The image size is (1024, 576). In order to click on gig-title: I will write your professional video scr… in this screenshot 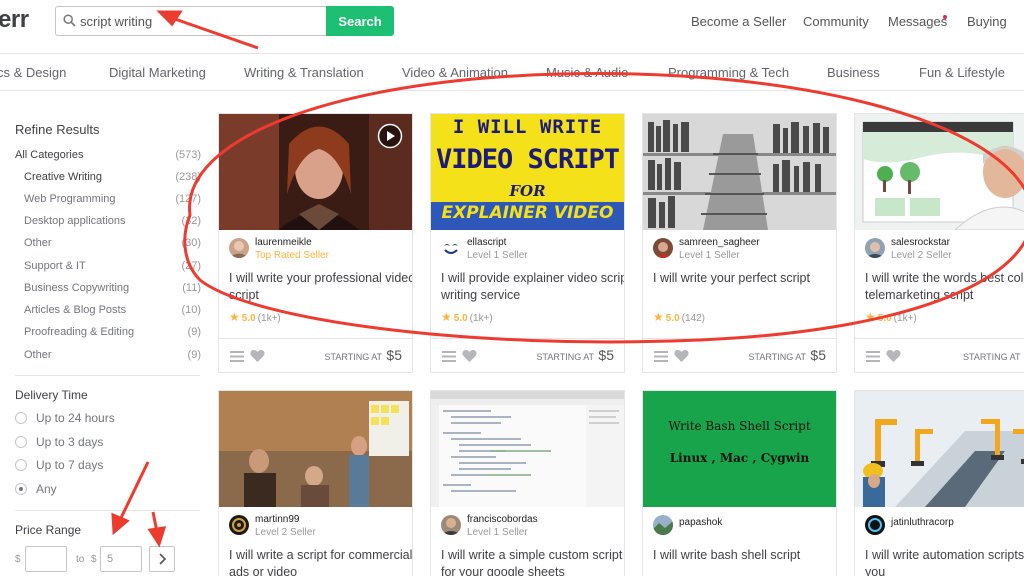, I will do `click(320, 287)`.